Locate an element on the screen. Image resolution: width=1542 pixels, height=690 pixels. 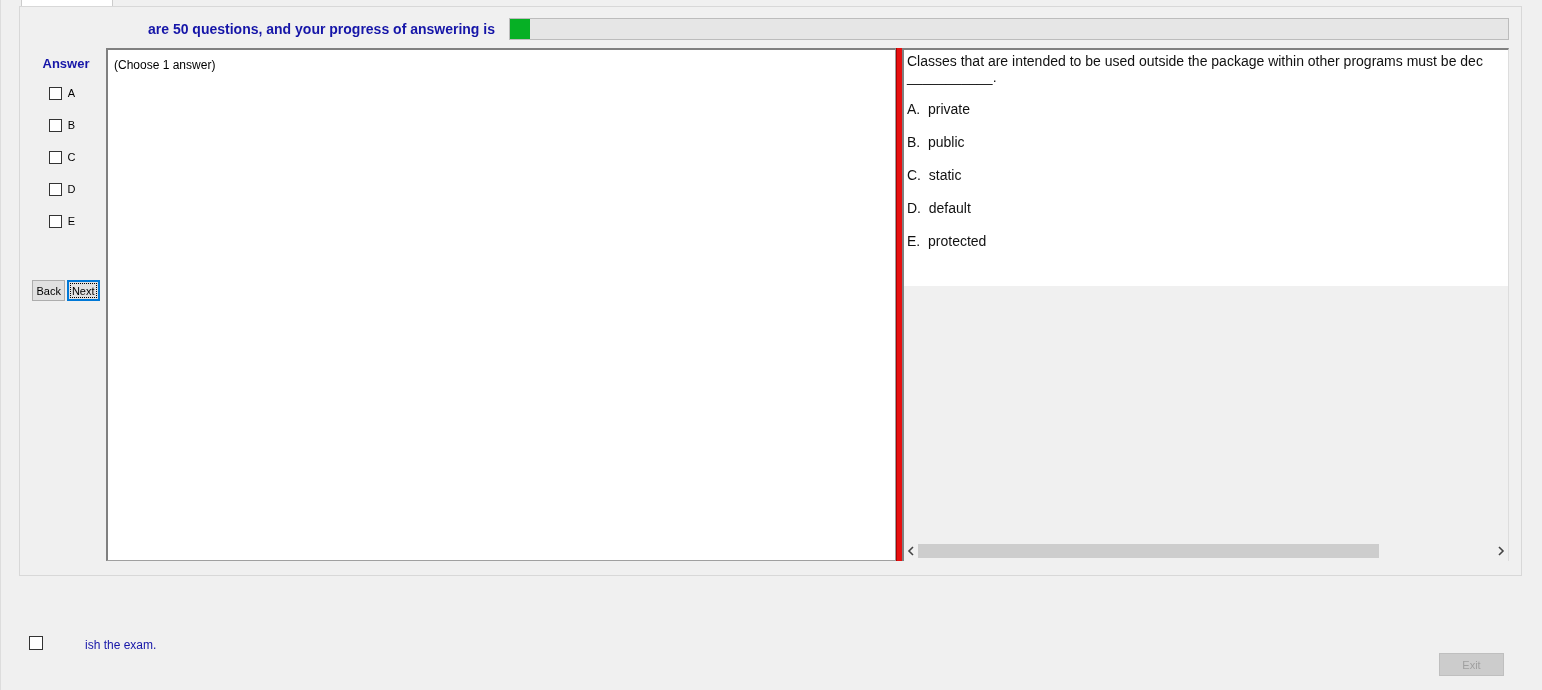
finish-label: ish the exam. is located at coordinates (121, 645).